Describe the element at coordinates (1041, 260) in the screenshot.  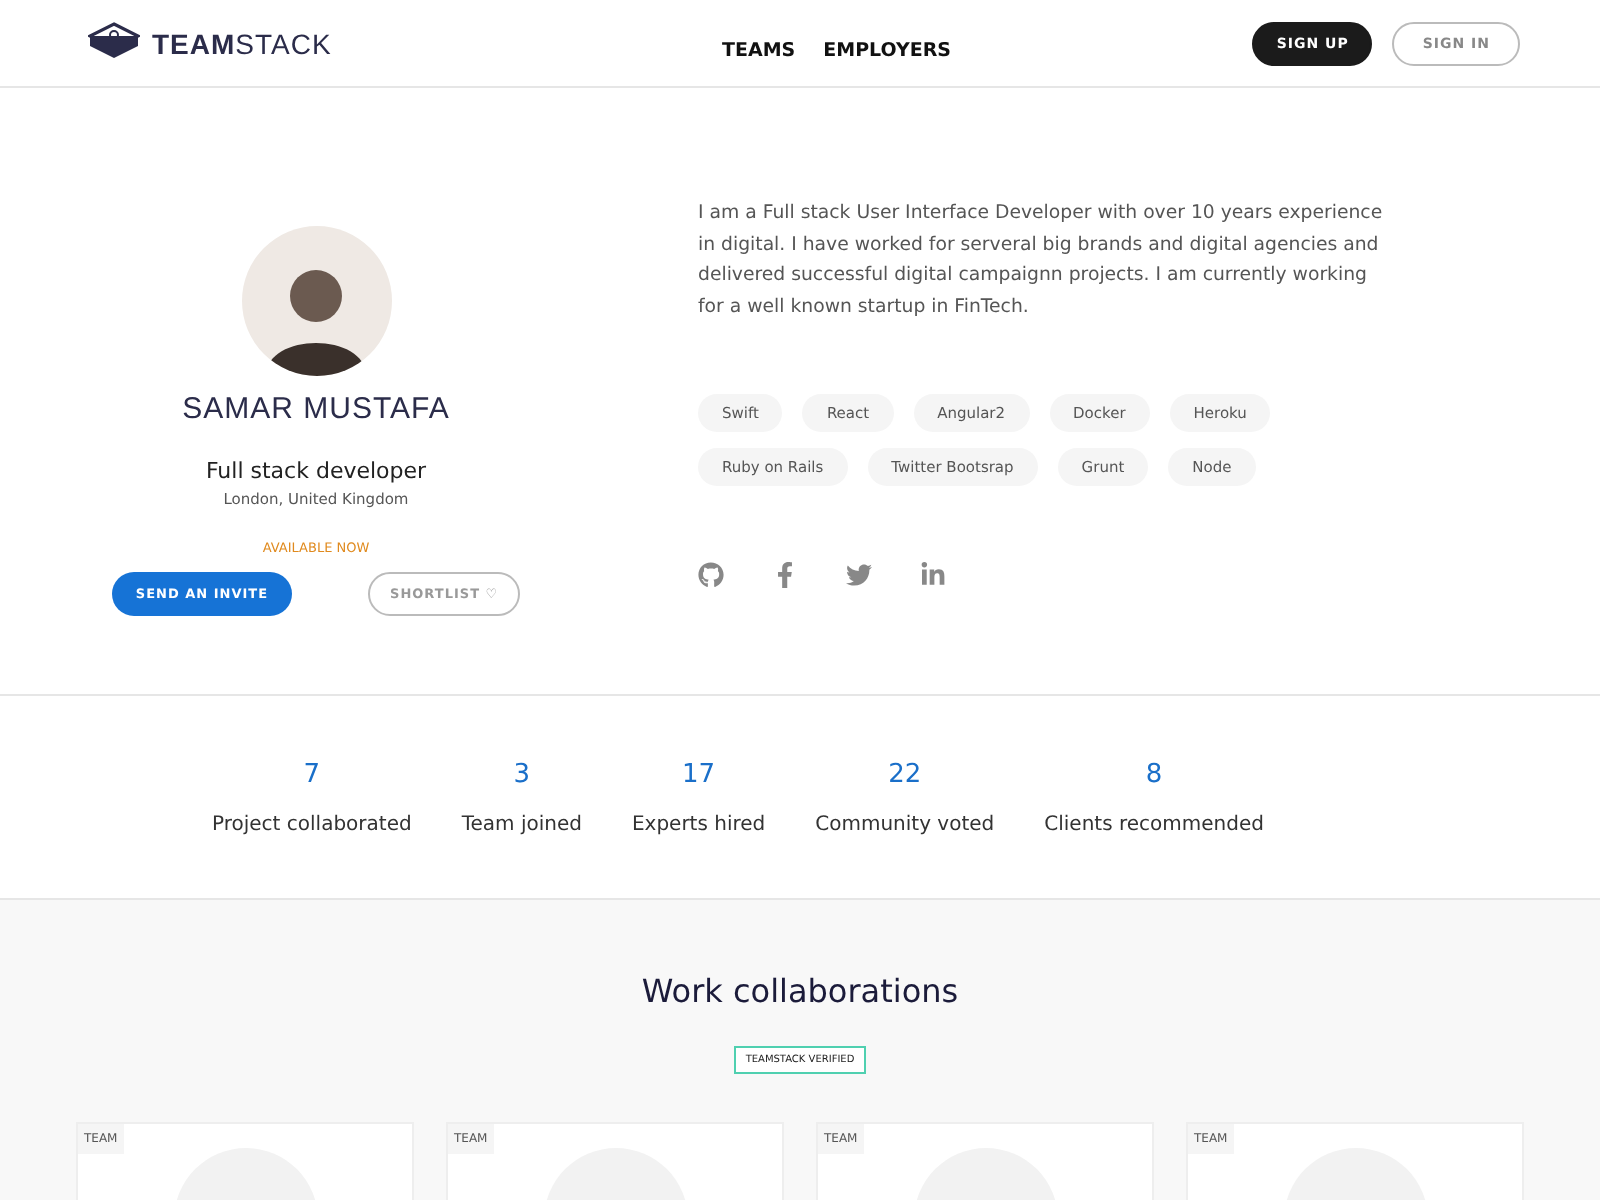
I see `profile-bio: I am a Full stack User Interface Developer with over 10 years experience in digital. I have worked for serveral big brands and digital agencies and delivered successful digital campaignn projects. I am currently working for a well known startup in FinTech.` at that location.